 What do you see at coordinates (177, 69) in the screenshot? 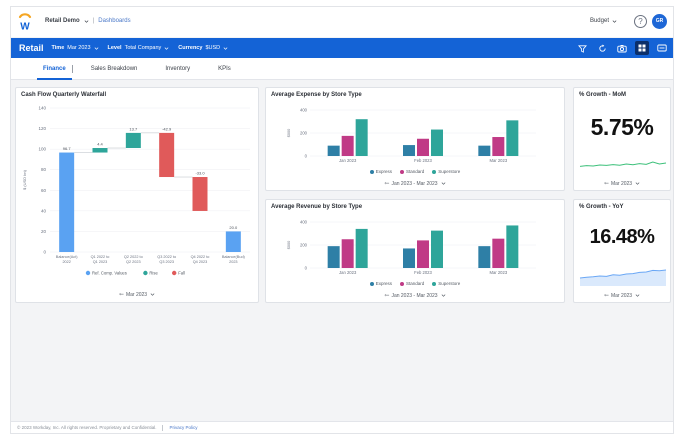
I see `tab-inventory: Inventory` at bounding box center [177, 69].